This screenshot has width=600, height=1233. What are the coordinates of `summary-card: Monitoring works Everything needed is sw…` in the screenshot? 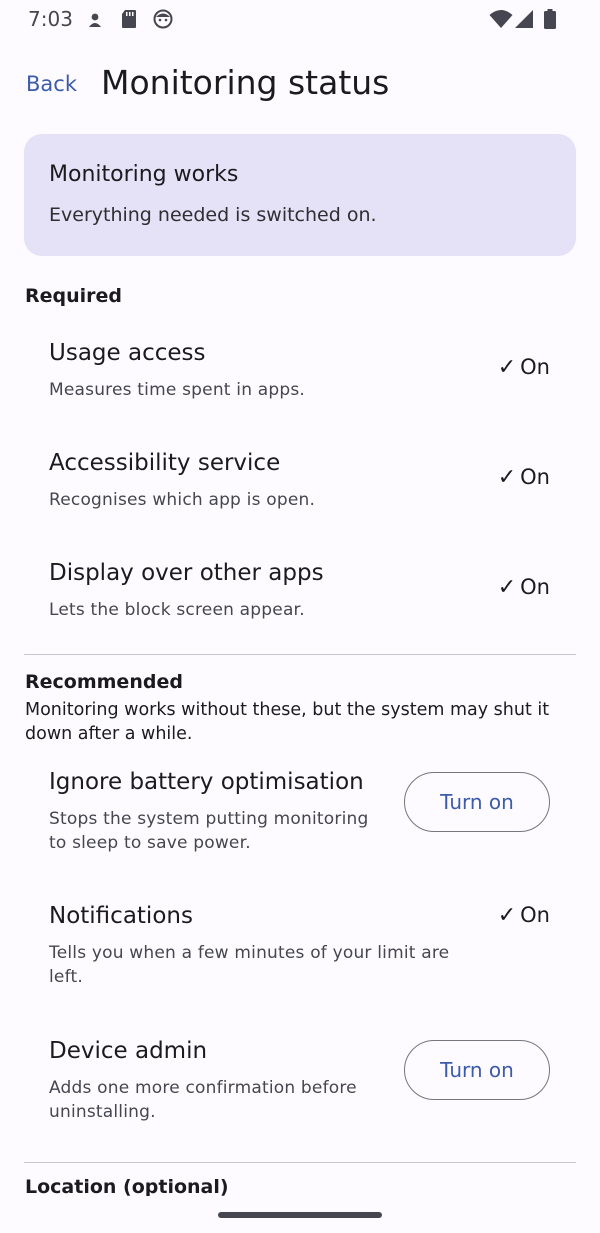 It's located at (300, 195).